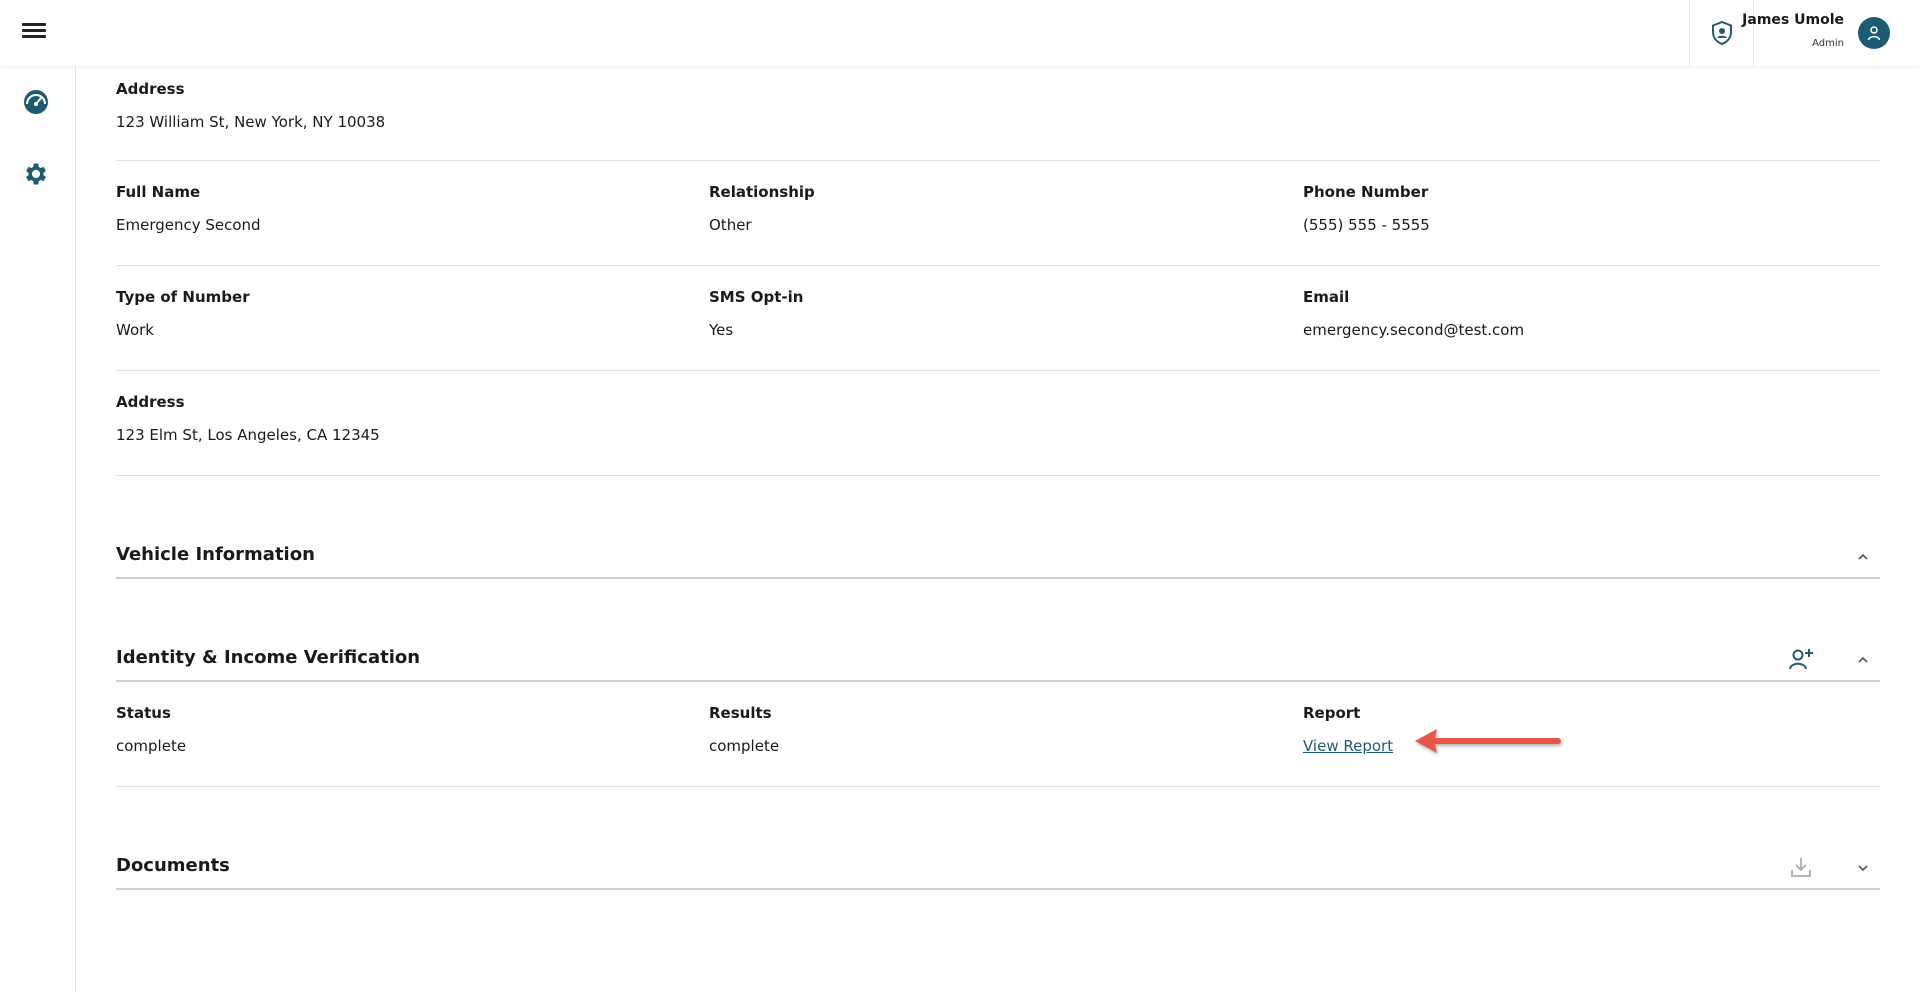  I want to click on status-field: Status complete, so click(151, 729).